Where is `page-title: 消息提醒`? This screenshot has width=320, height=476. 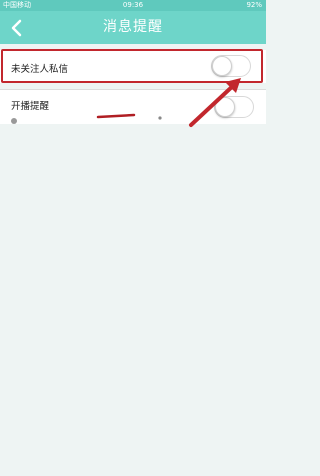
page-title: 消息提醒 is located at coordinates (133, 27).